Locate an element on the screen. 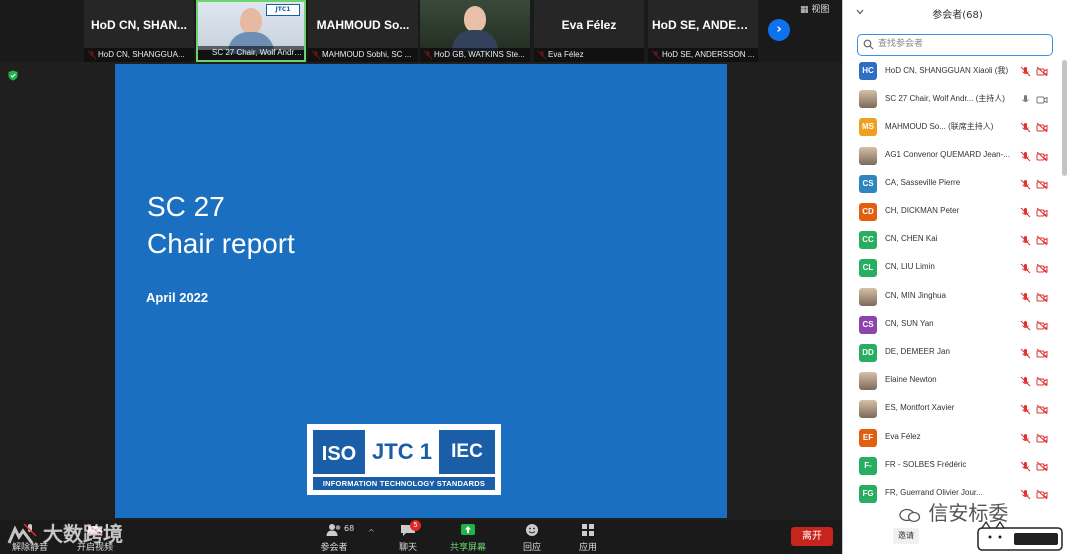 The height and width of the screenshot is (554, 1071). chat-button: 5 聊天 is located at coordinates (408, 537).